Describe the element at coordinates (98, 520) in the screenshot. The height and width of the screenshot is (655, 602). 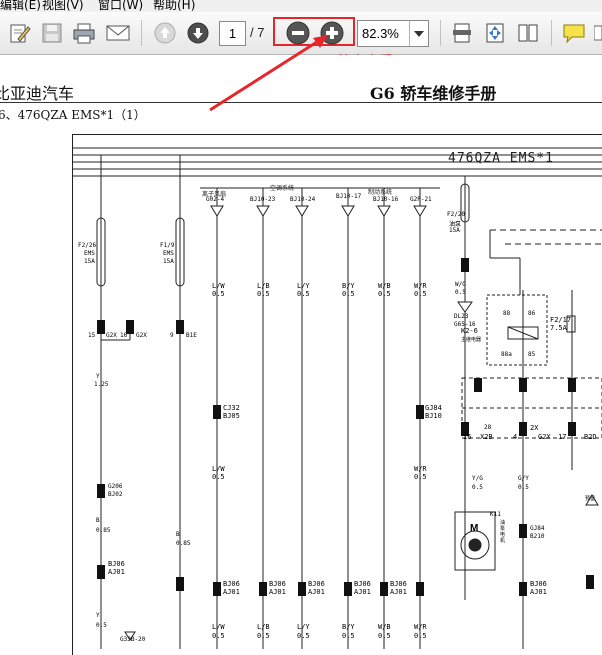
I see `wire-color: B` at that location.